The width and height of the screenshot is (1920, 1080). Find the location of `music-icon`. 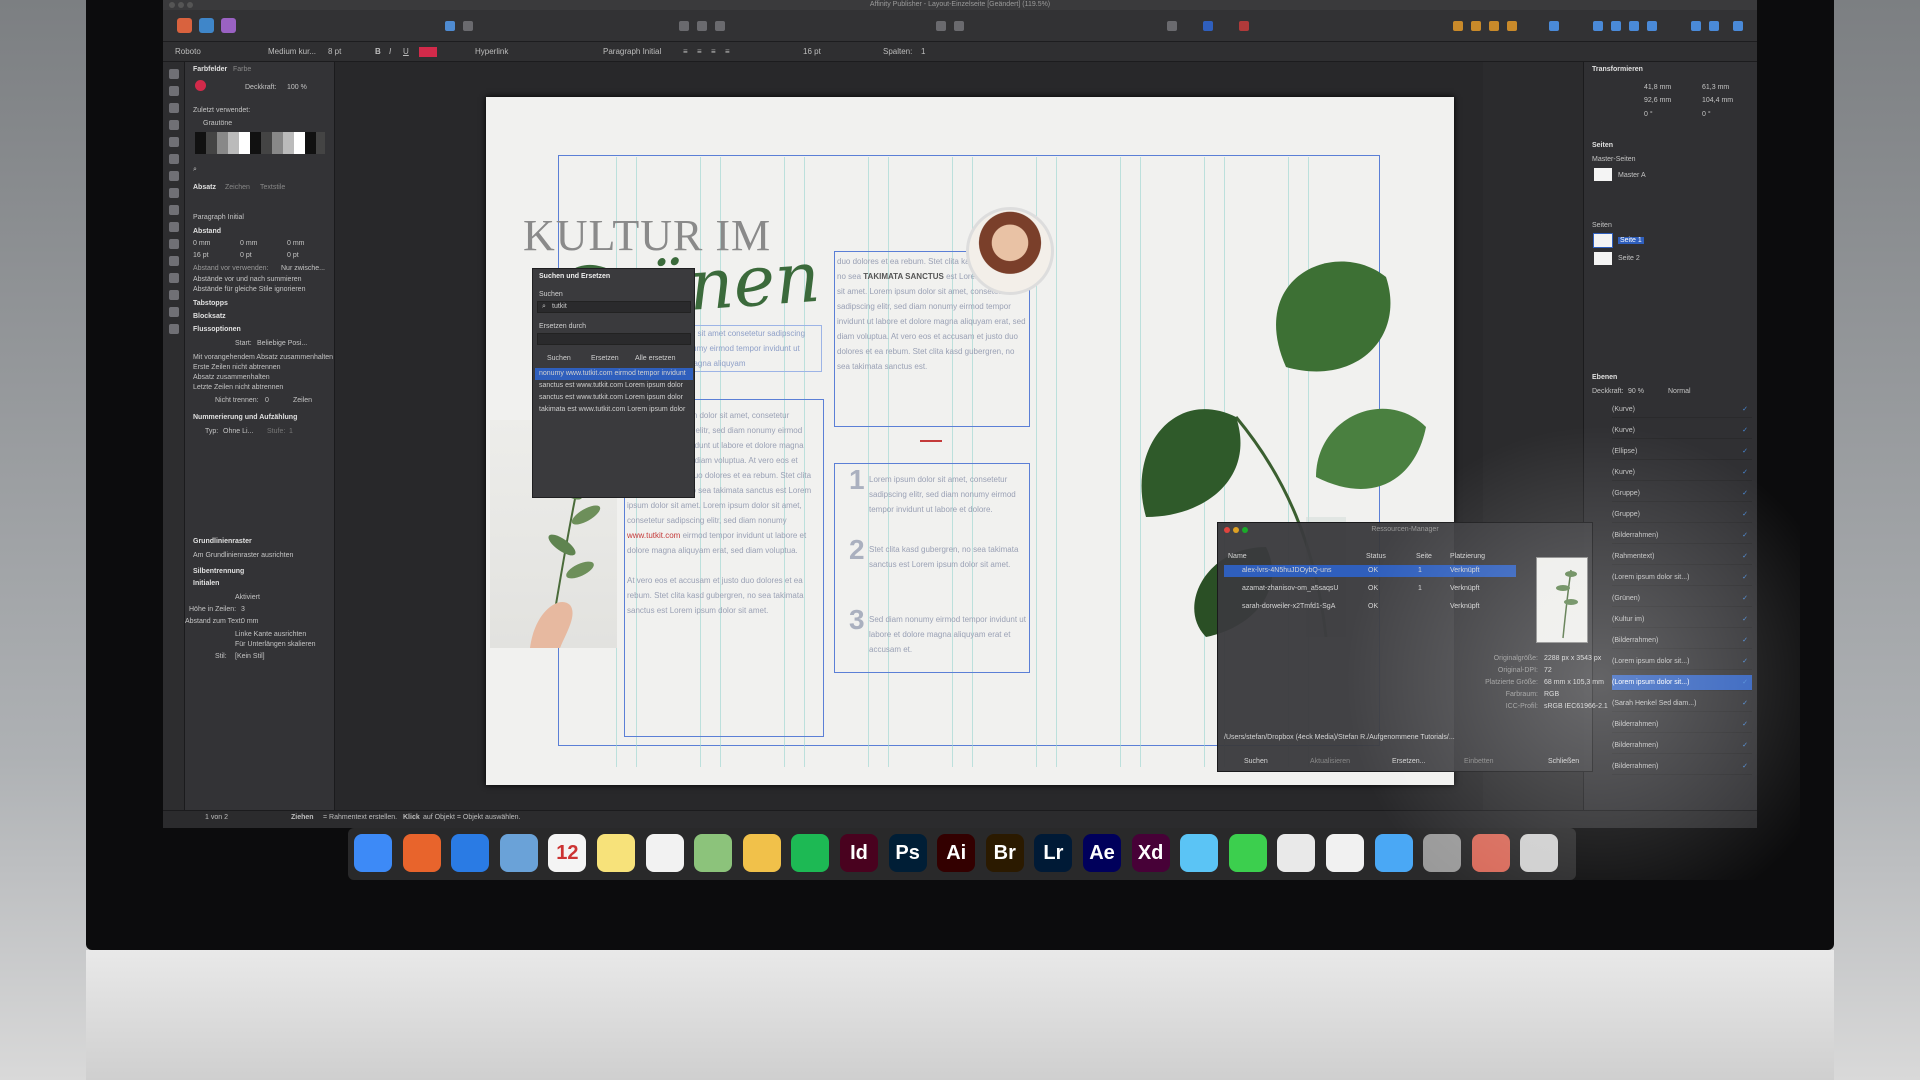

music-icon is located at coordinates (1345, 853).